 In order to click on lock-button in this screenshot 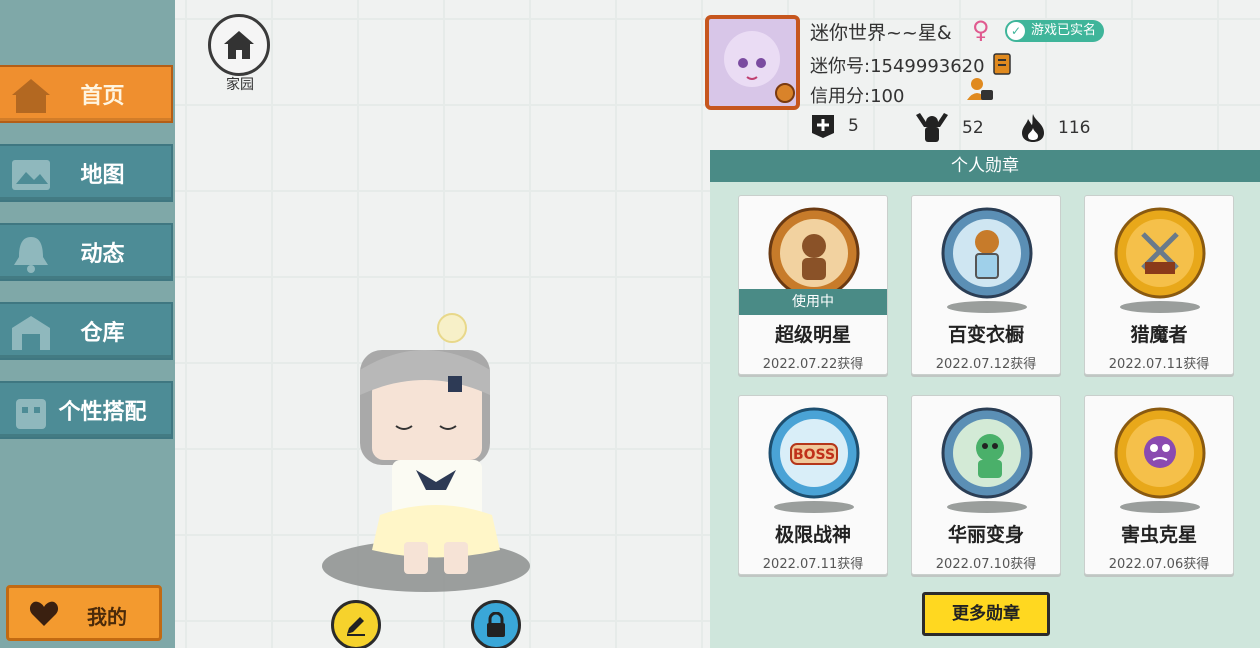, I will do `click(496, 624)`.